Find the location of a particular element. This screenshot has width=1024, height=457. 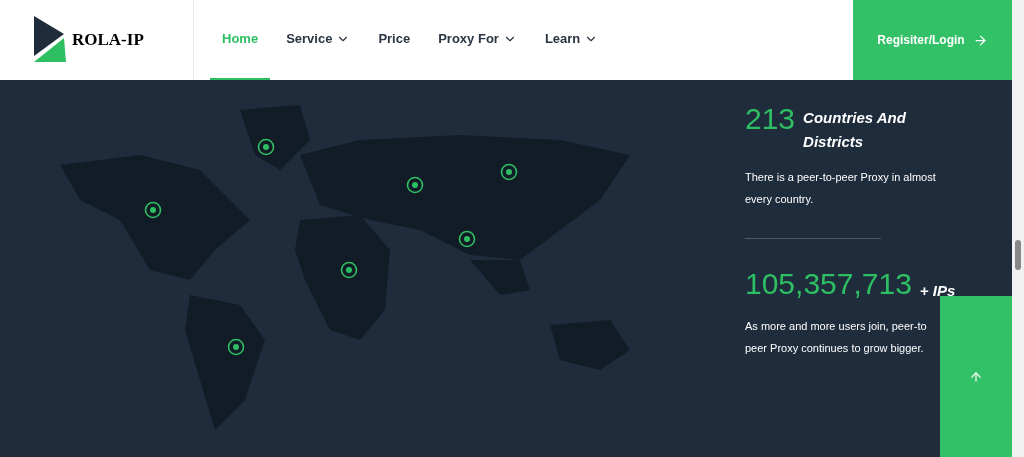

arrow-right-icon is located at coordinates (980, 40).